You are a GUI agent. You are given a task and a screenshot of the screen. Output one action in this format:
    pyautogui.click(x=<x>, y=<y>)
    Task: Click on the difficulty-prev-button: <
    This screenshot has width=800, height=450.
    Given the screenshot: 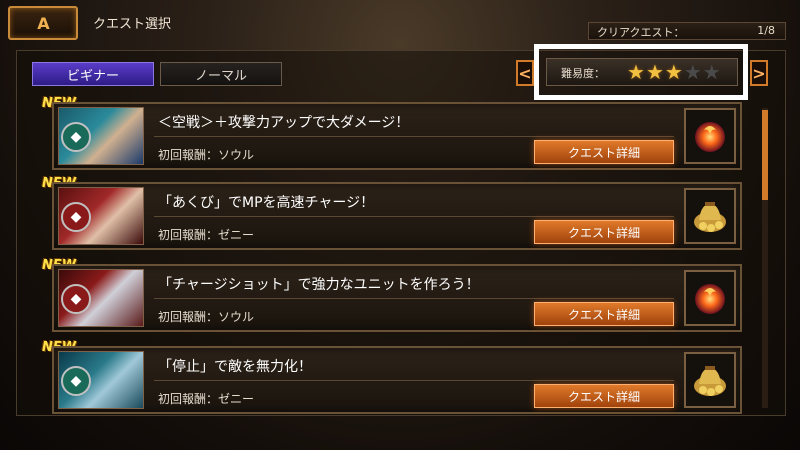 What is the action you would take?
    pyautogui.click(x=525, y=73)
    